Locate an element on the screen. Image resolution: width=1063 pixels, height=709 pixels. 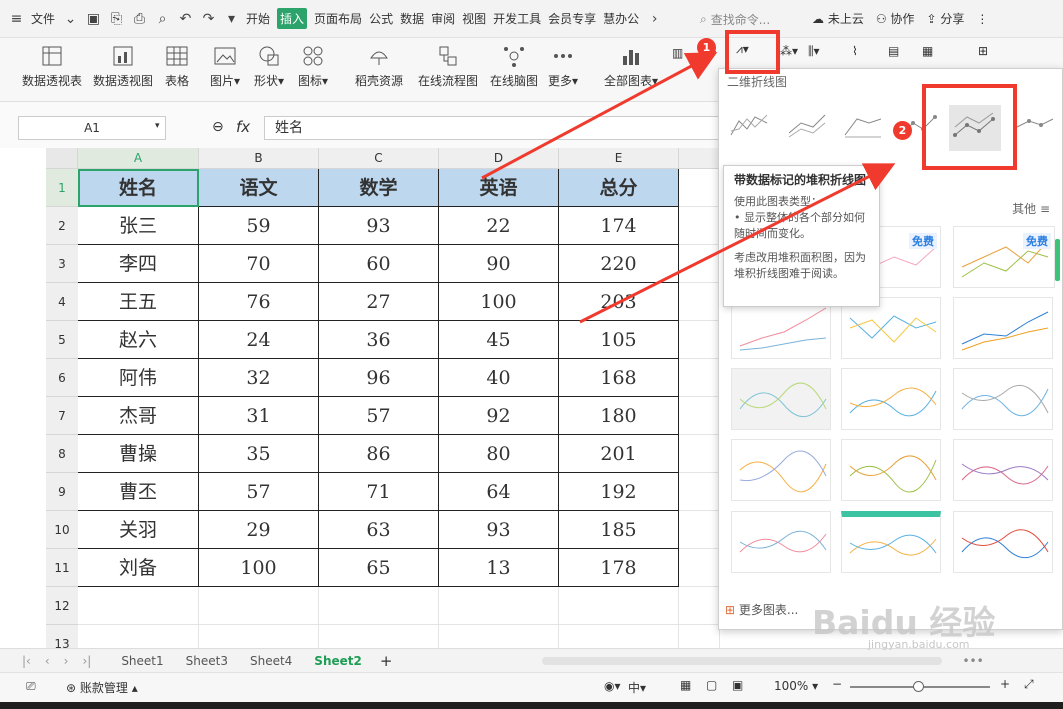
icon-button: 图标▾ is located at coordinates (313, 66).